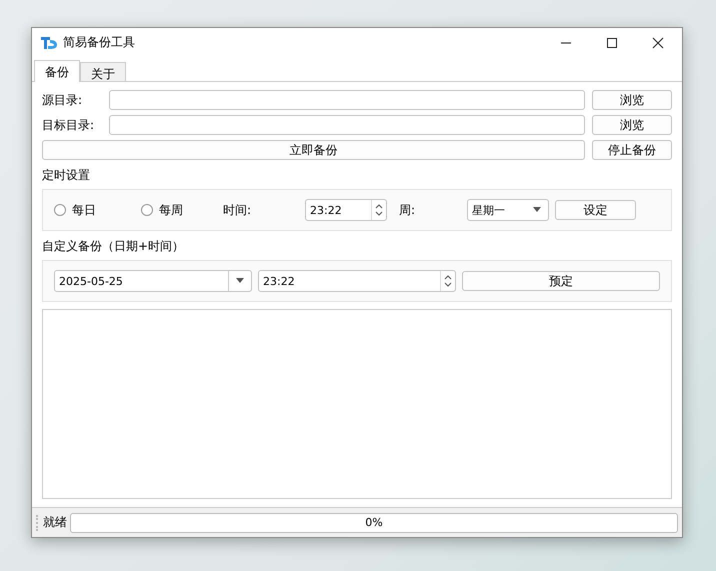  I want to click on status-text: 就绪, so click(55, 522).